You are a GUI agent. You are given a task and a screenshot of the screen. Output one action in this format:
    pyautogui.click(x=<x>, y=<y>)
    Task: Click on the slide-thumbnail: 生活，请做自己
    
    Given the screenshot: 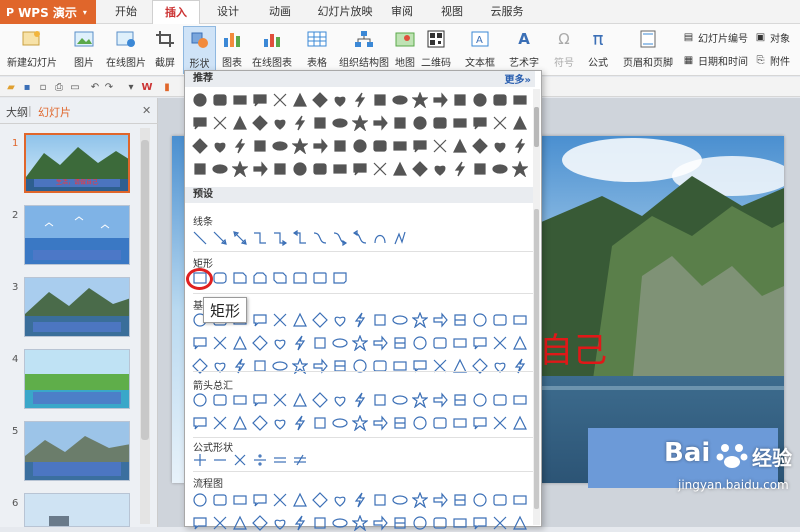 What is the action you would take?
    pyautogui.click(x=77, y=163)
    